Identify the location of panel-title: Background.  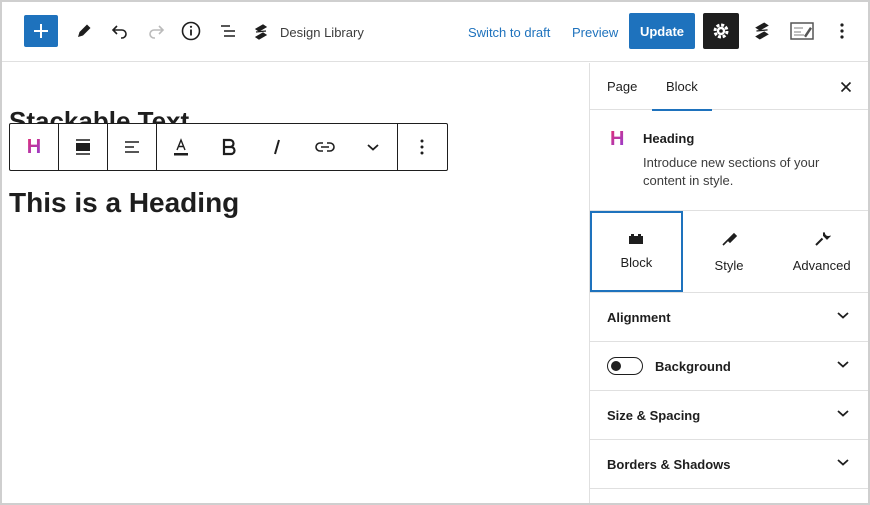
(693, 366).